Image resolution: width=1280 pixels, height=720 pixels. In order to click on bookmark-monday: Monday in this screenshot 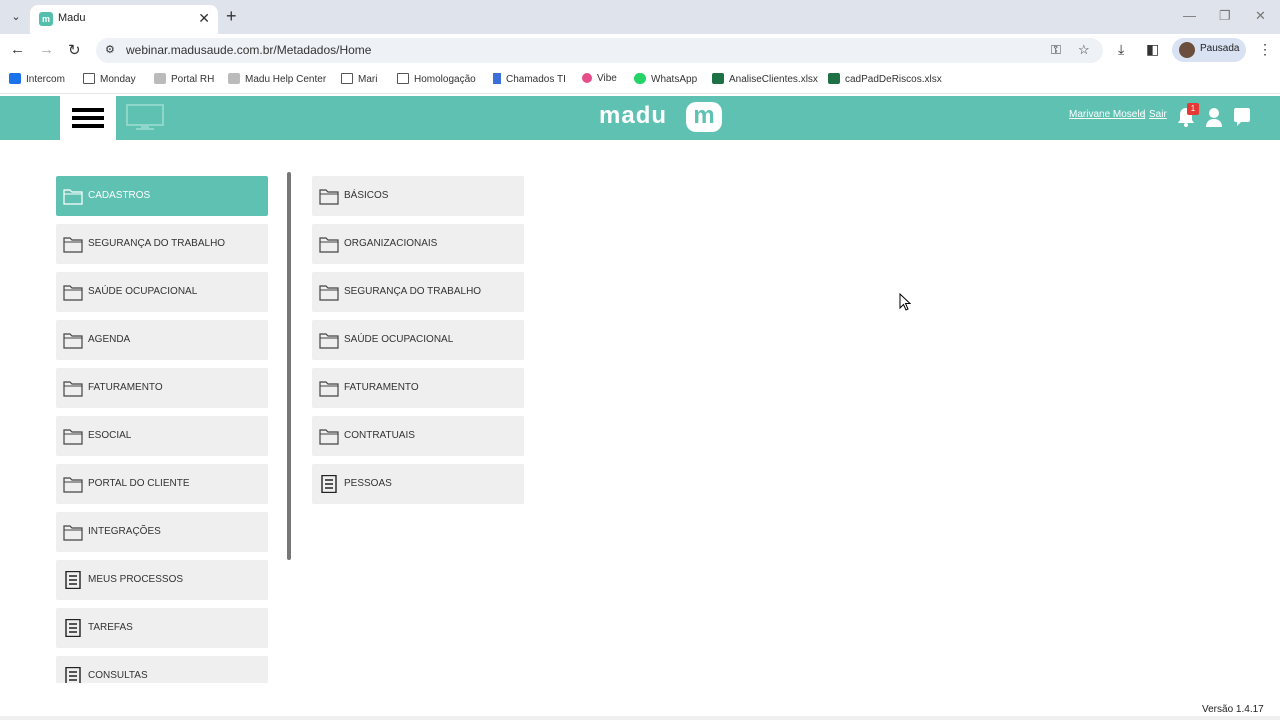, I will do `click(109, 79)`.